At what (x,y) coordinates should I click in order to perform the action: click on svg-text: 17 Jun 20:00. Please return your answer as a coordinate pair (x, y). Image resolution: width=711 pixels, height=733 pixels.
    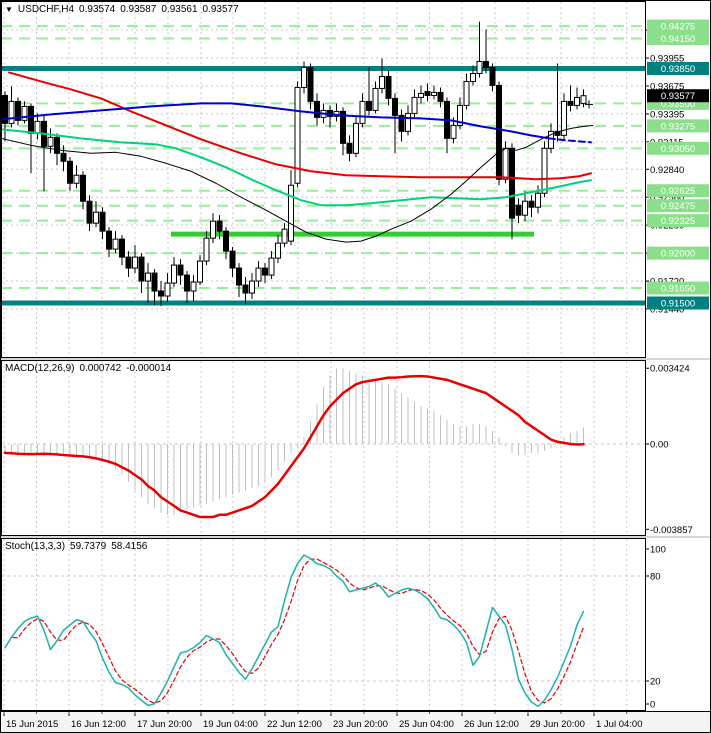
    Looking at the image, I should click on (164, 724).